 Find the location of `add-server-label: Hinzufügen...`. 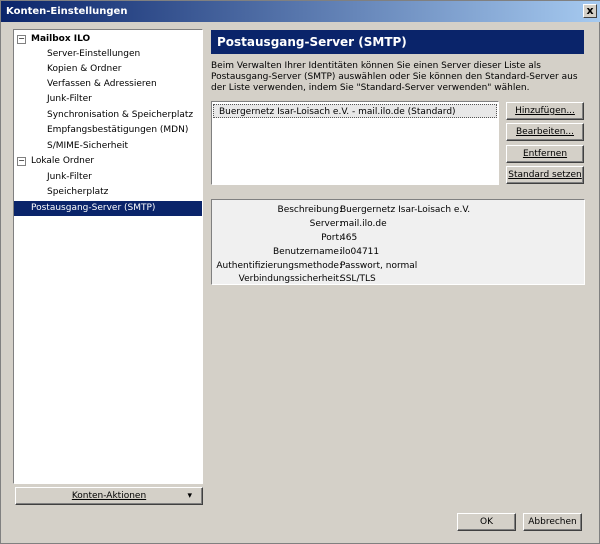

add-server-label: Hinzufügen... is located at coordinates (545, 111).